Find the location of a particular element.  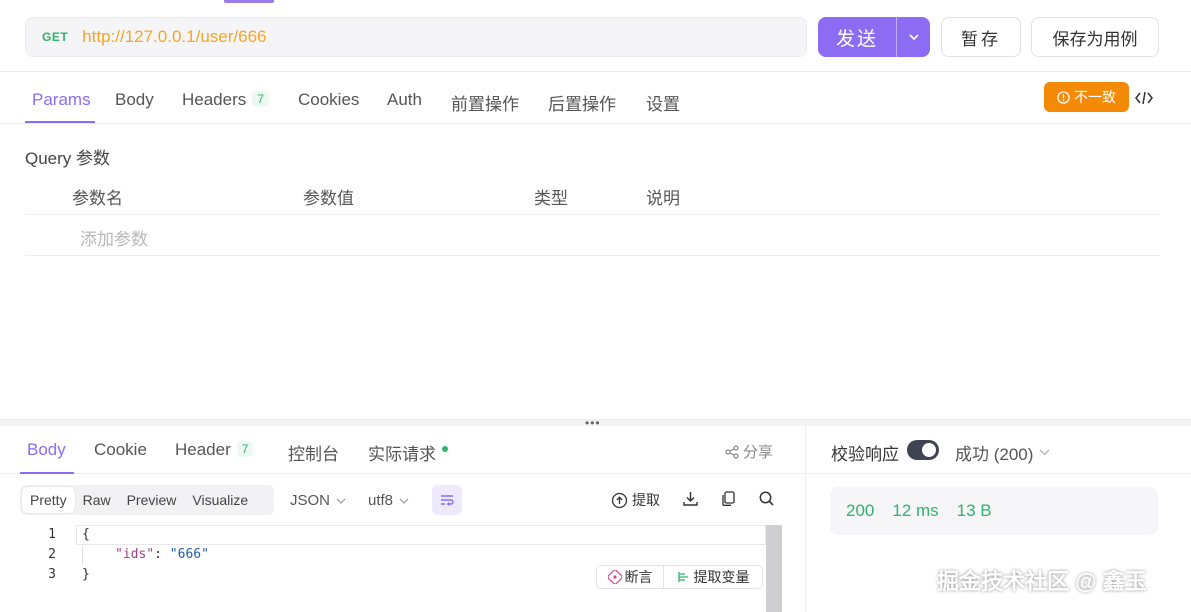

resp-tab-underline is located at coordinates (47, 473).